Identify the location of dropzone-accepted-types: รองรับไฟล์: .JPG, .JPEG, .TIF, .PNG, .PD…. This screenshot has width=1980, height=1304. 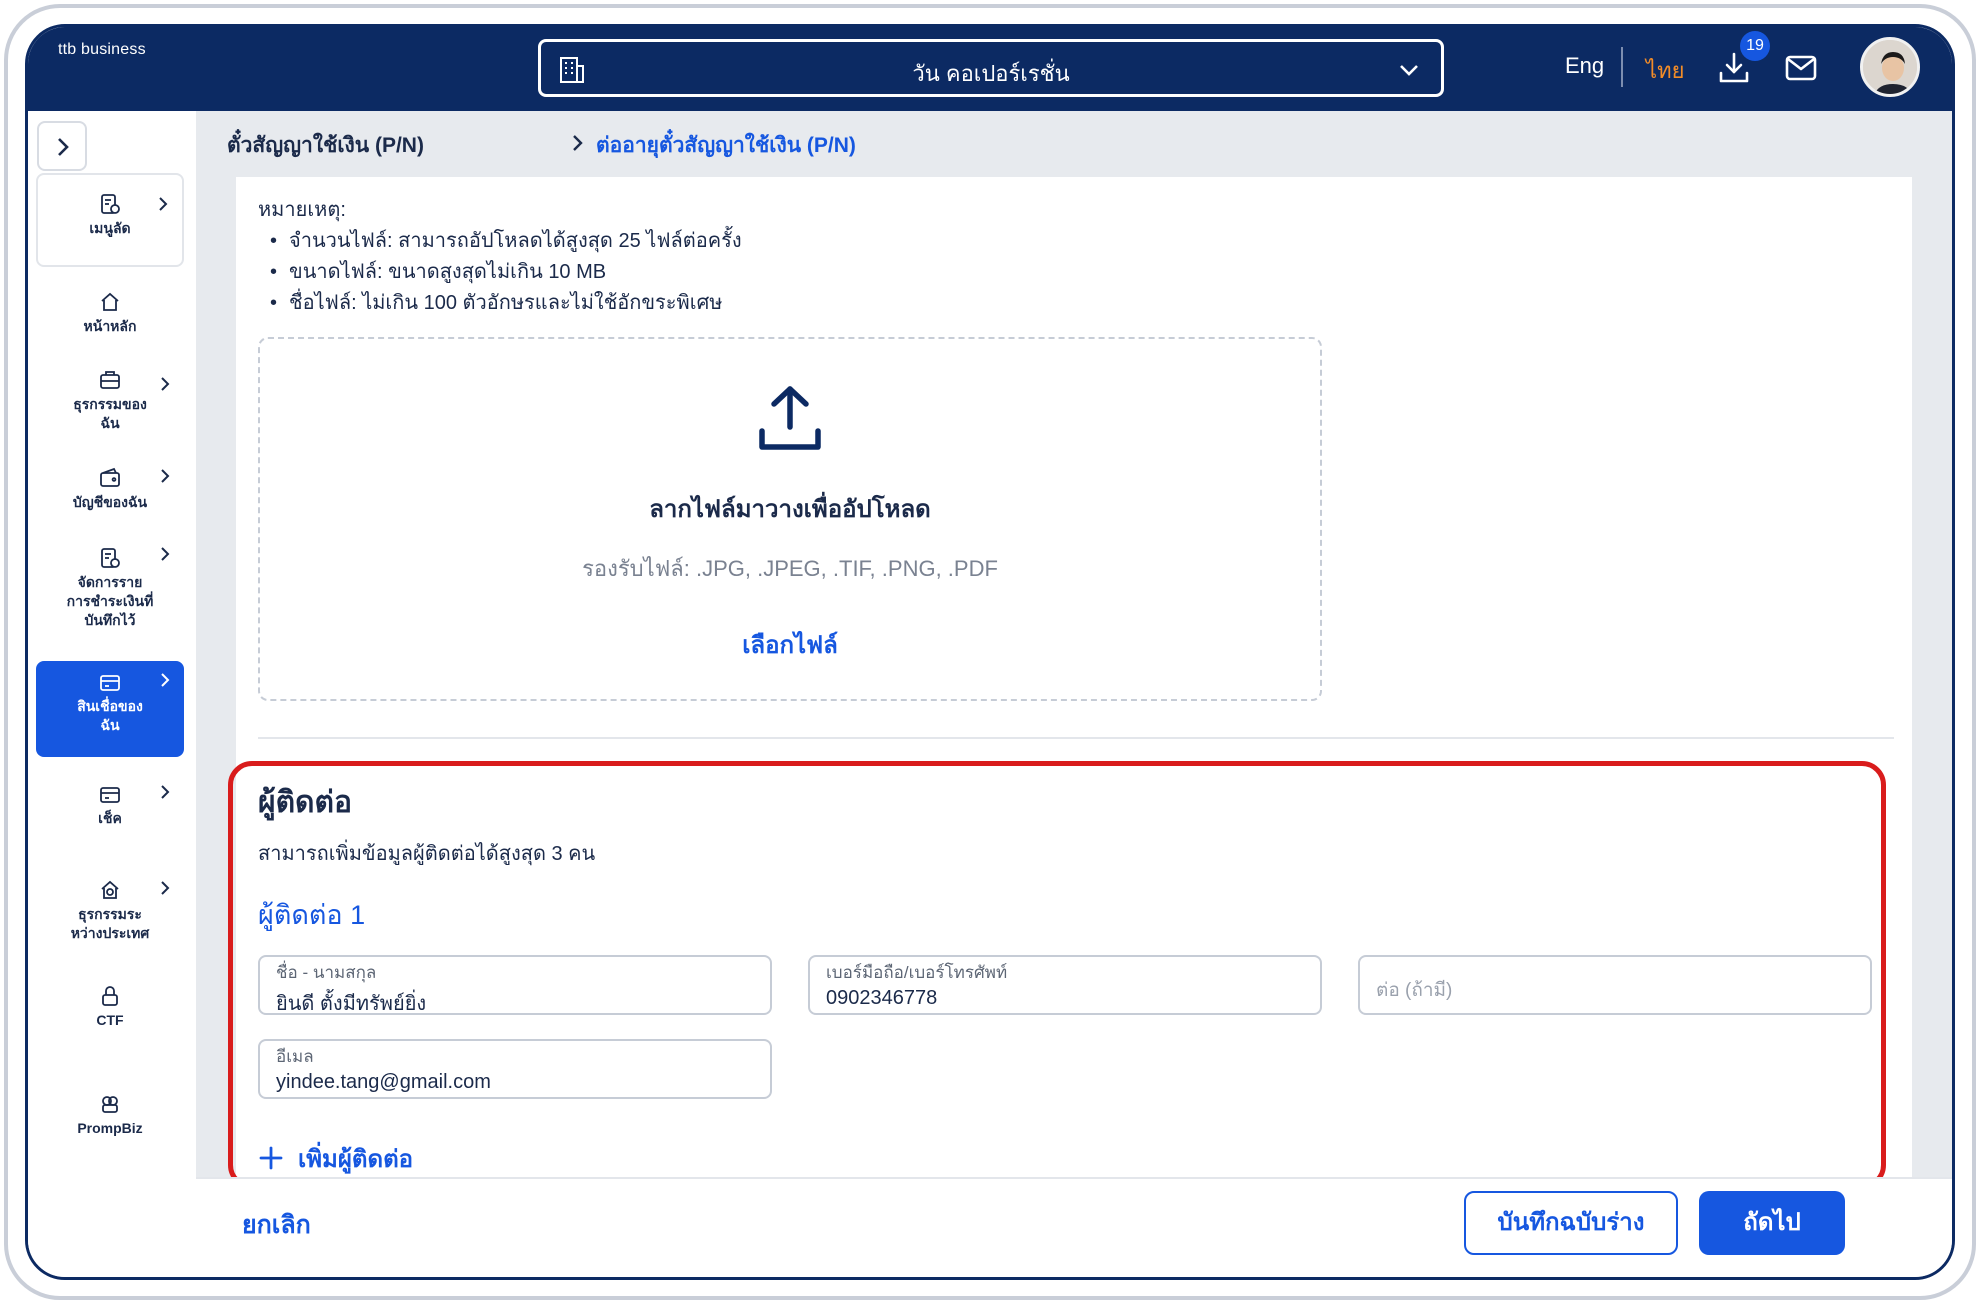
(790, 568).